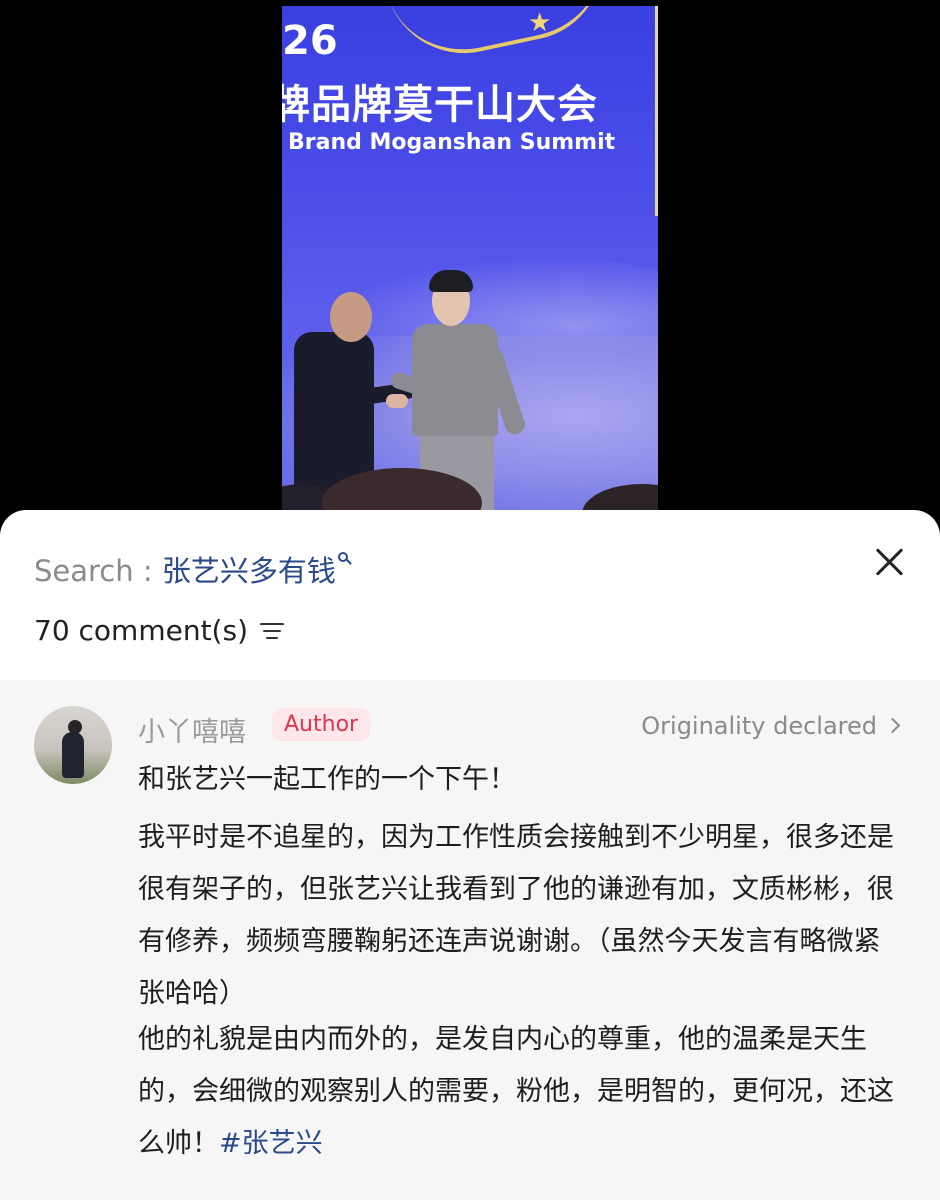  Describe the element at coordinates (540, 23) in the screenshot. I see `star-icon: ★` at that location.